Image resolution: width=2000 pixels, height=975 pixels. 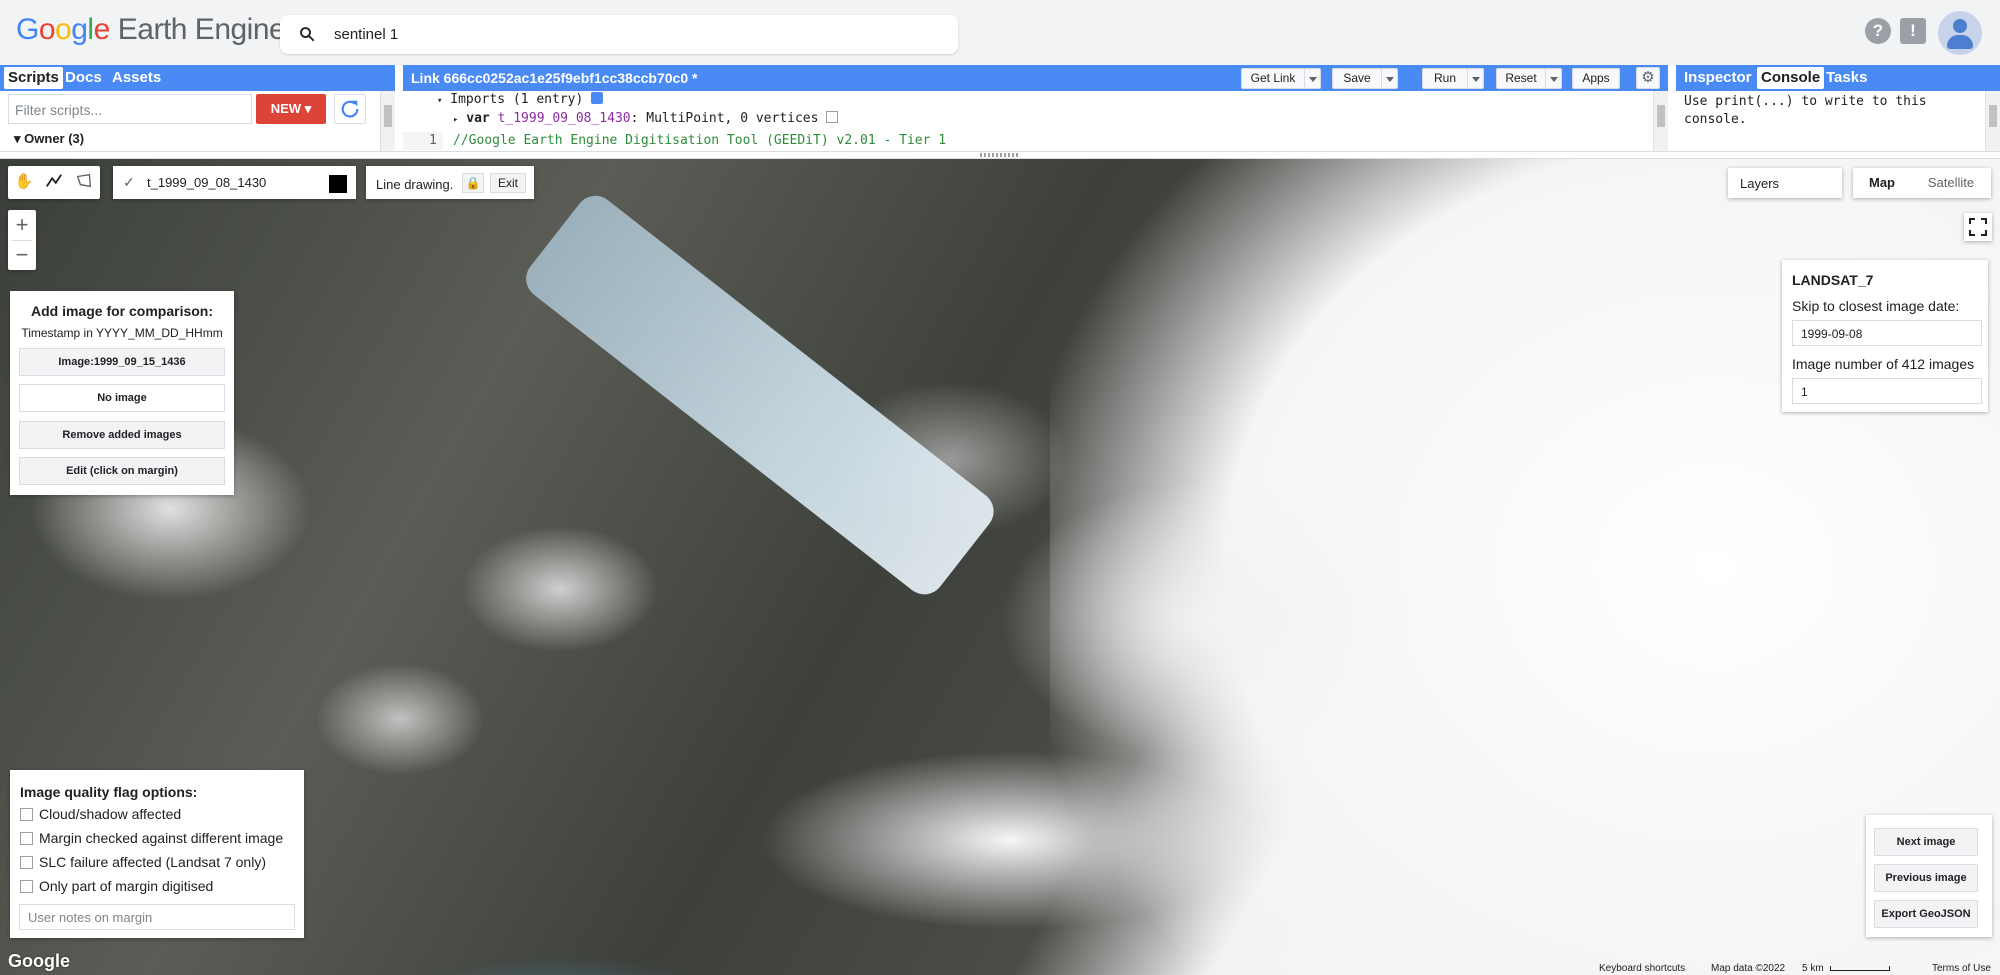 What do you see at coordinates (554, 78) in the screenshot?
I see `script-title: Link 666cc0252ac1e25f9ebf1cc38ccb70c0 *` at bounding box center [554, 78].